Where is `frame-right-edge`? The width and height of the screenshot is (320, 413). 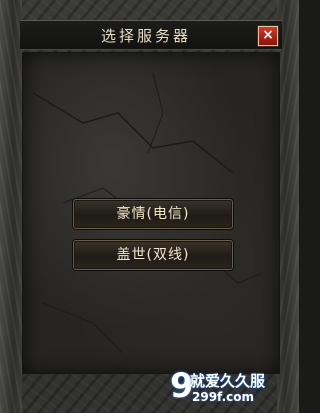 frame-right-edge is located at coordinates (288, 206).